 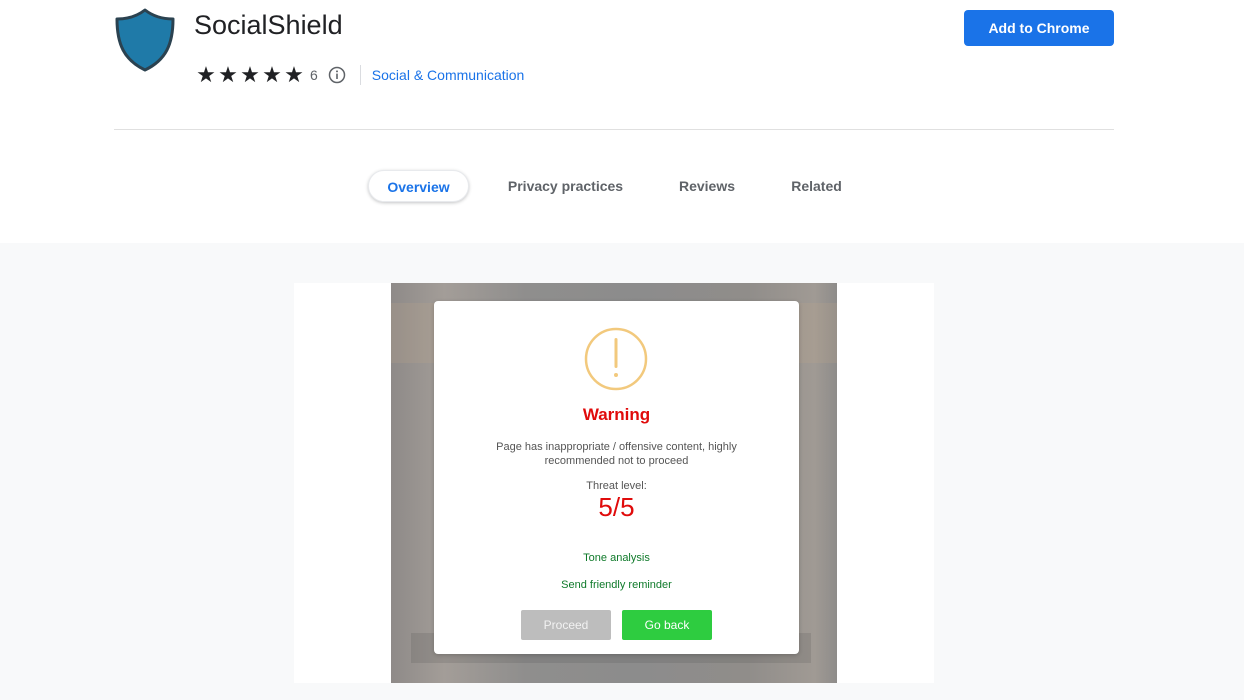 I want to click on exclamation-circle-icon, so click(x=616, y=359).